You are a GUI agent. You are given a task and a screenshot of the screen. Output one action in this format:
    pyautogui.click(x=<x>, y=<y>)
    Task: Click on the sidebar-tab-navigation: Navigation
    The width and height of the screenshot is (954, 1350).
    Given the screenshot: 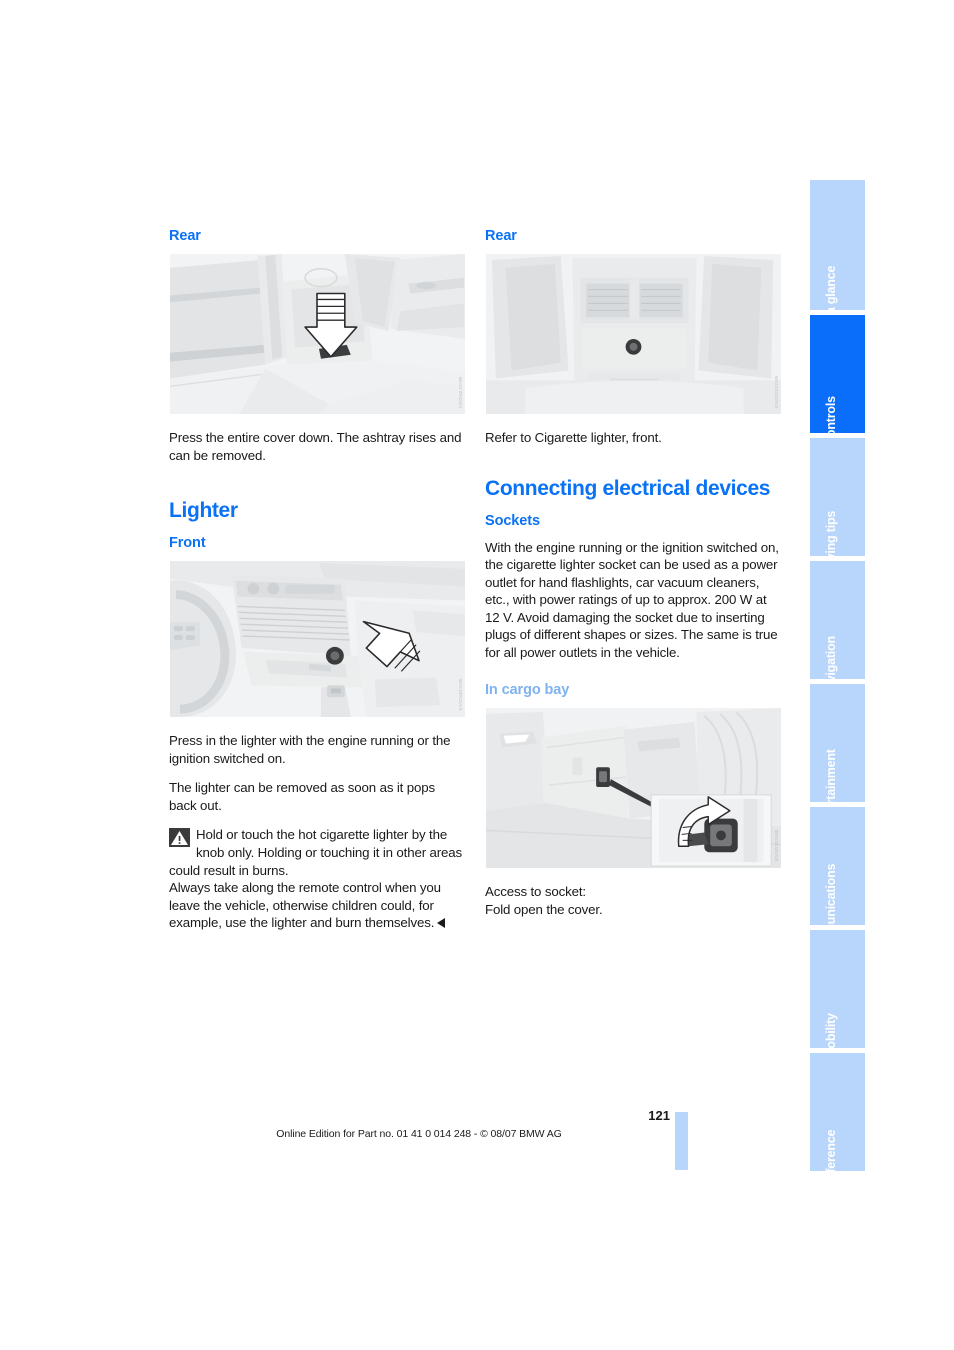 What is the action you would take?
    pyautogui.click(x=837, y=620)
    